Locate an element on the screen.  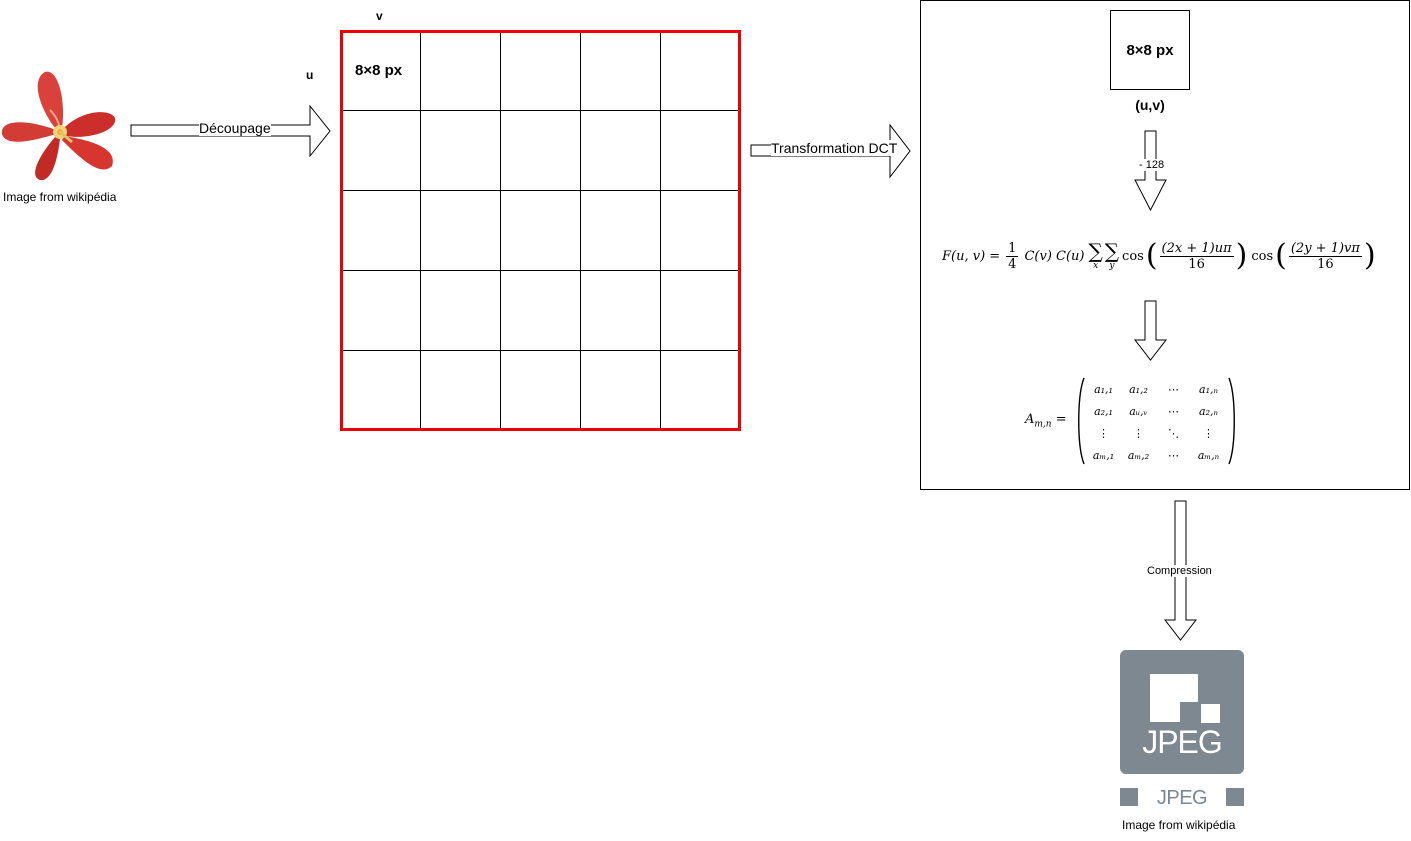
source-image-caption: Image from wikipédia is located at coordinates (60, 197).